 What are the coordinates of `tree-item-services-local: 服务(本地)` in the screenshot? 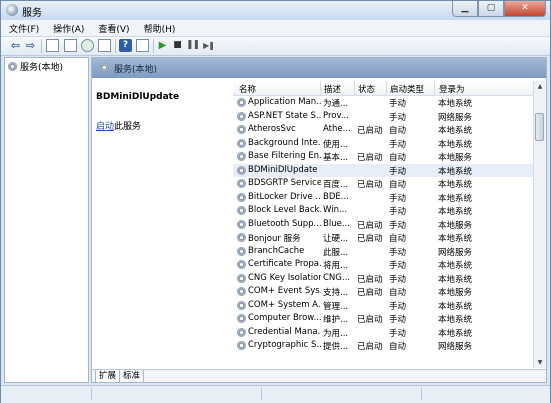 It's located at (35, 66).